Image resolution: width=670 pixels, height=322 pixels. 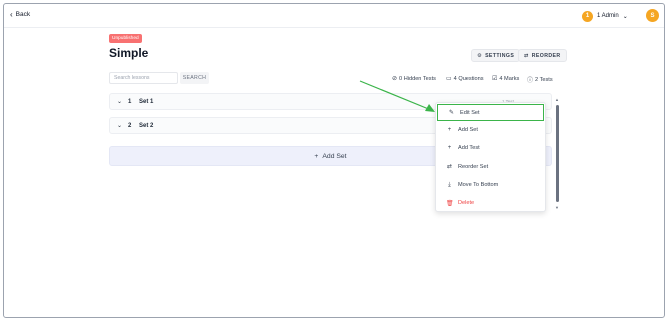 What do you see at coordinates (490, 130) in the screenshot?
I see `menu-item-add-set: + Add Set` at bounding box center [490, 130].